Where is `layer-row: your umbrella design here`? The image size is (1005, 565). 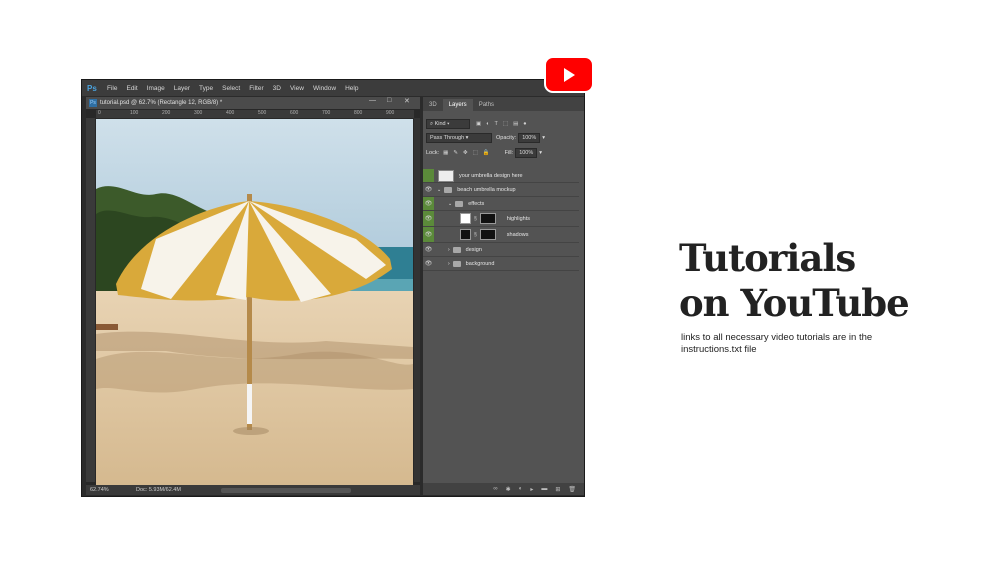 layer-row: your umbrella design here is located at coordinates (501, 176).